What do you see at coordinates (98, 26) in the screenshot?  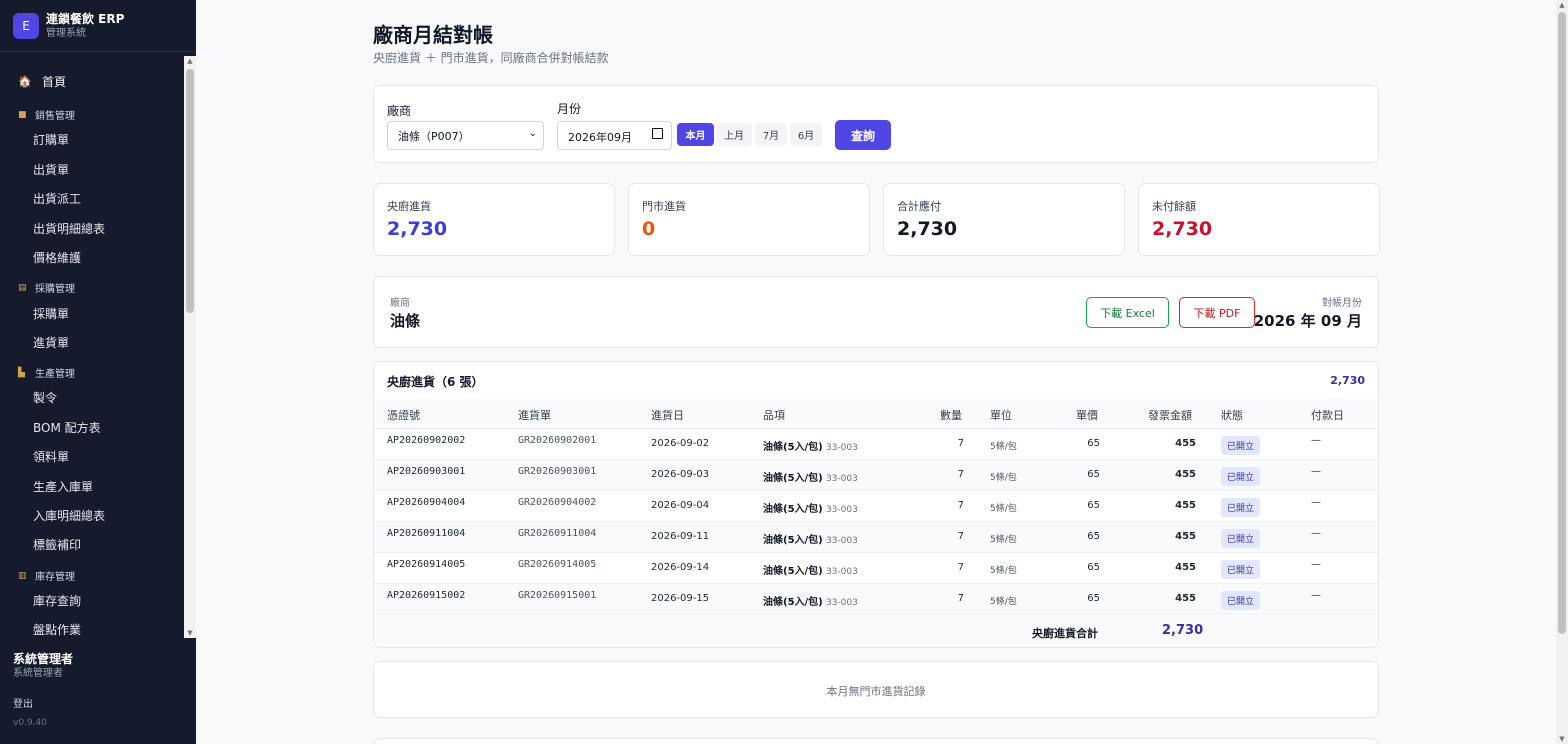 I see `brand: E 連鎖餐飲 ERP 管理系統` at bounding box center [98, 26].